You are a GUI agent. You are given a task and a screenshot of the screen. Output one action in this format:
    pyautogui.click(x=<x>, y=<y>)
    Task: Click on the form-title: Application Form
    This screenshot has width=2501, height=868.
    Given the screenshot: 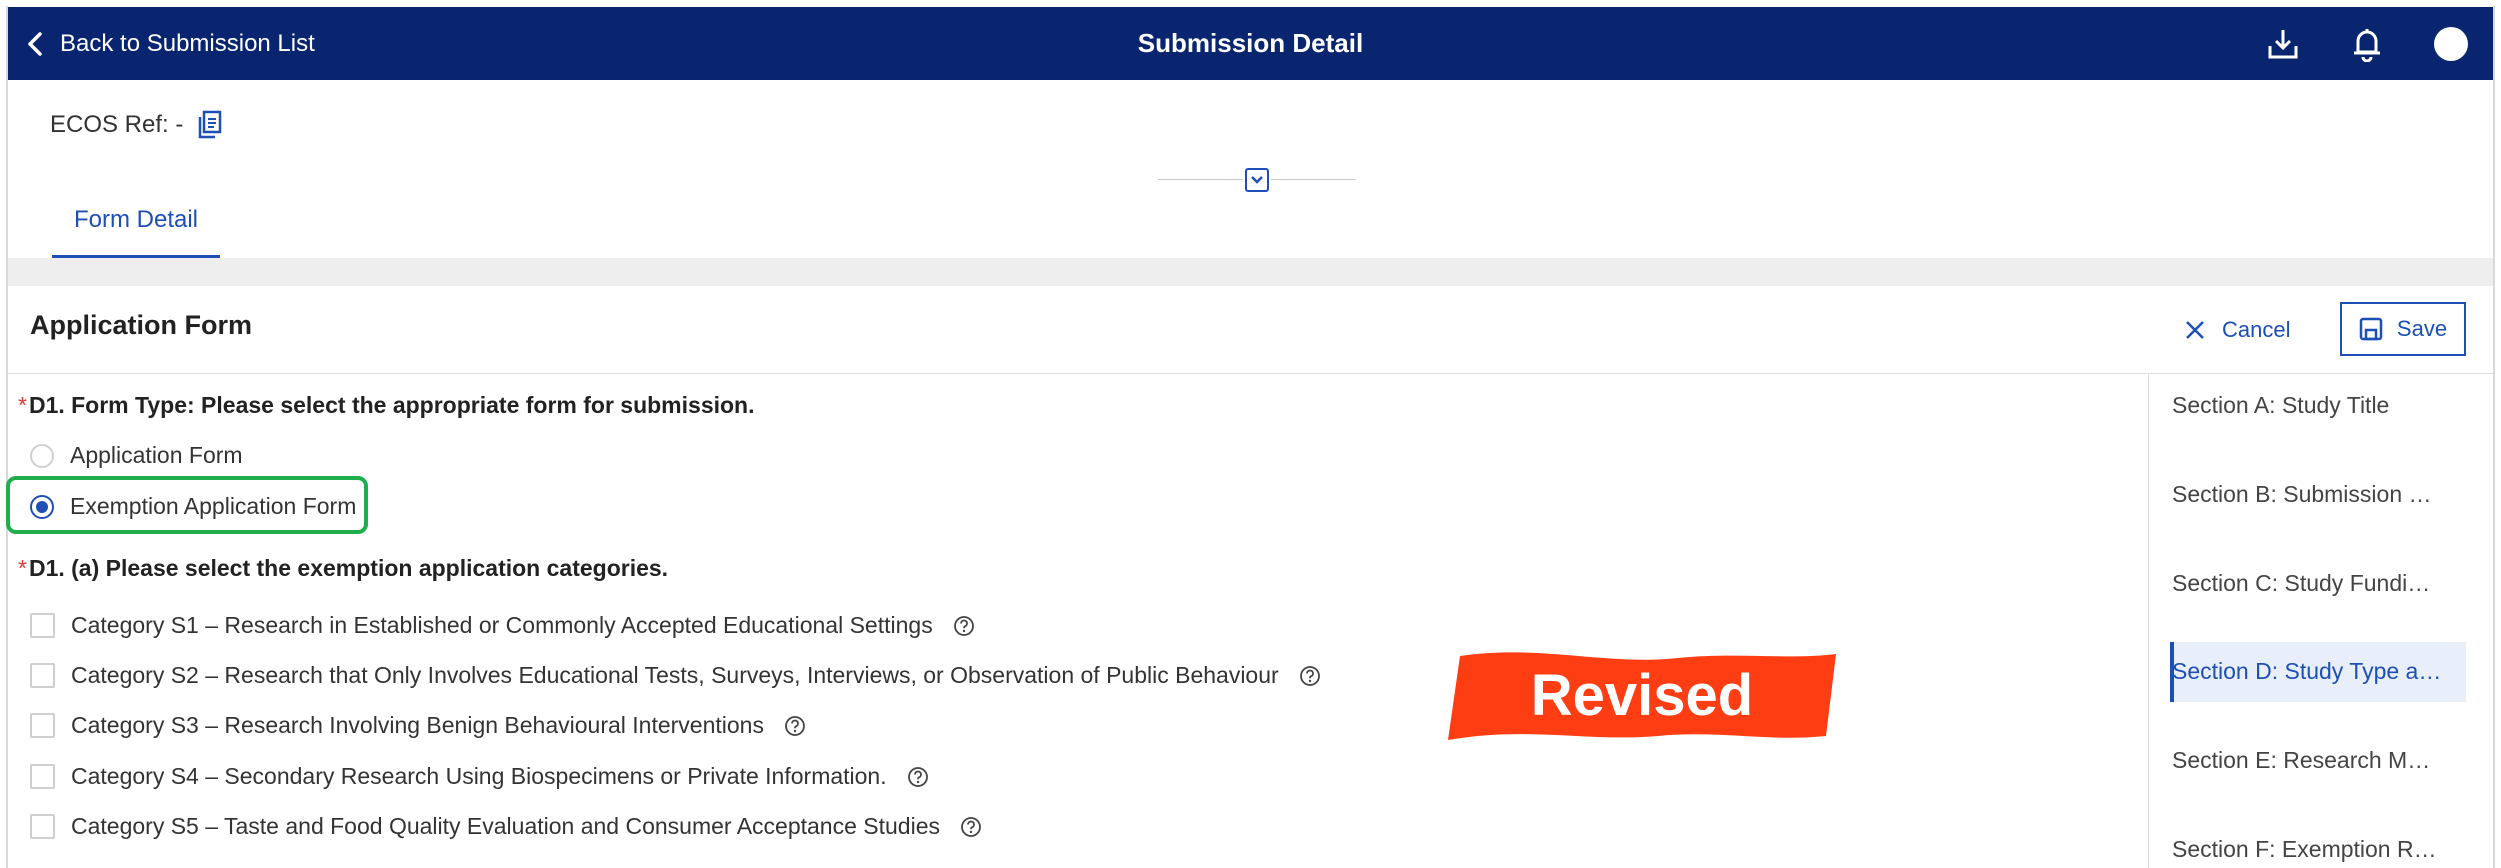 What is the action you would take?
    pyautogui.click(x=141, y=325)
    